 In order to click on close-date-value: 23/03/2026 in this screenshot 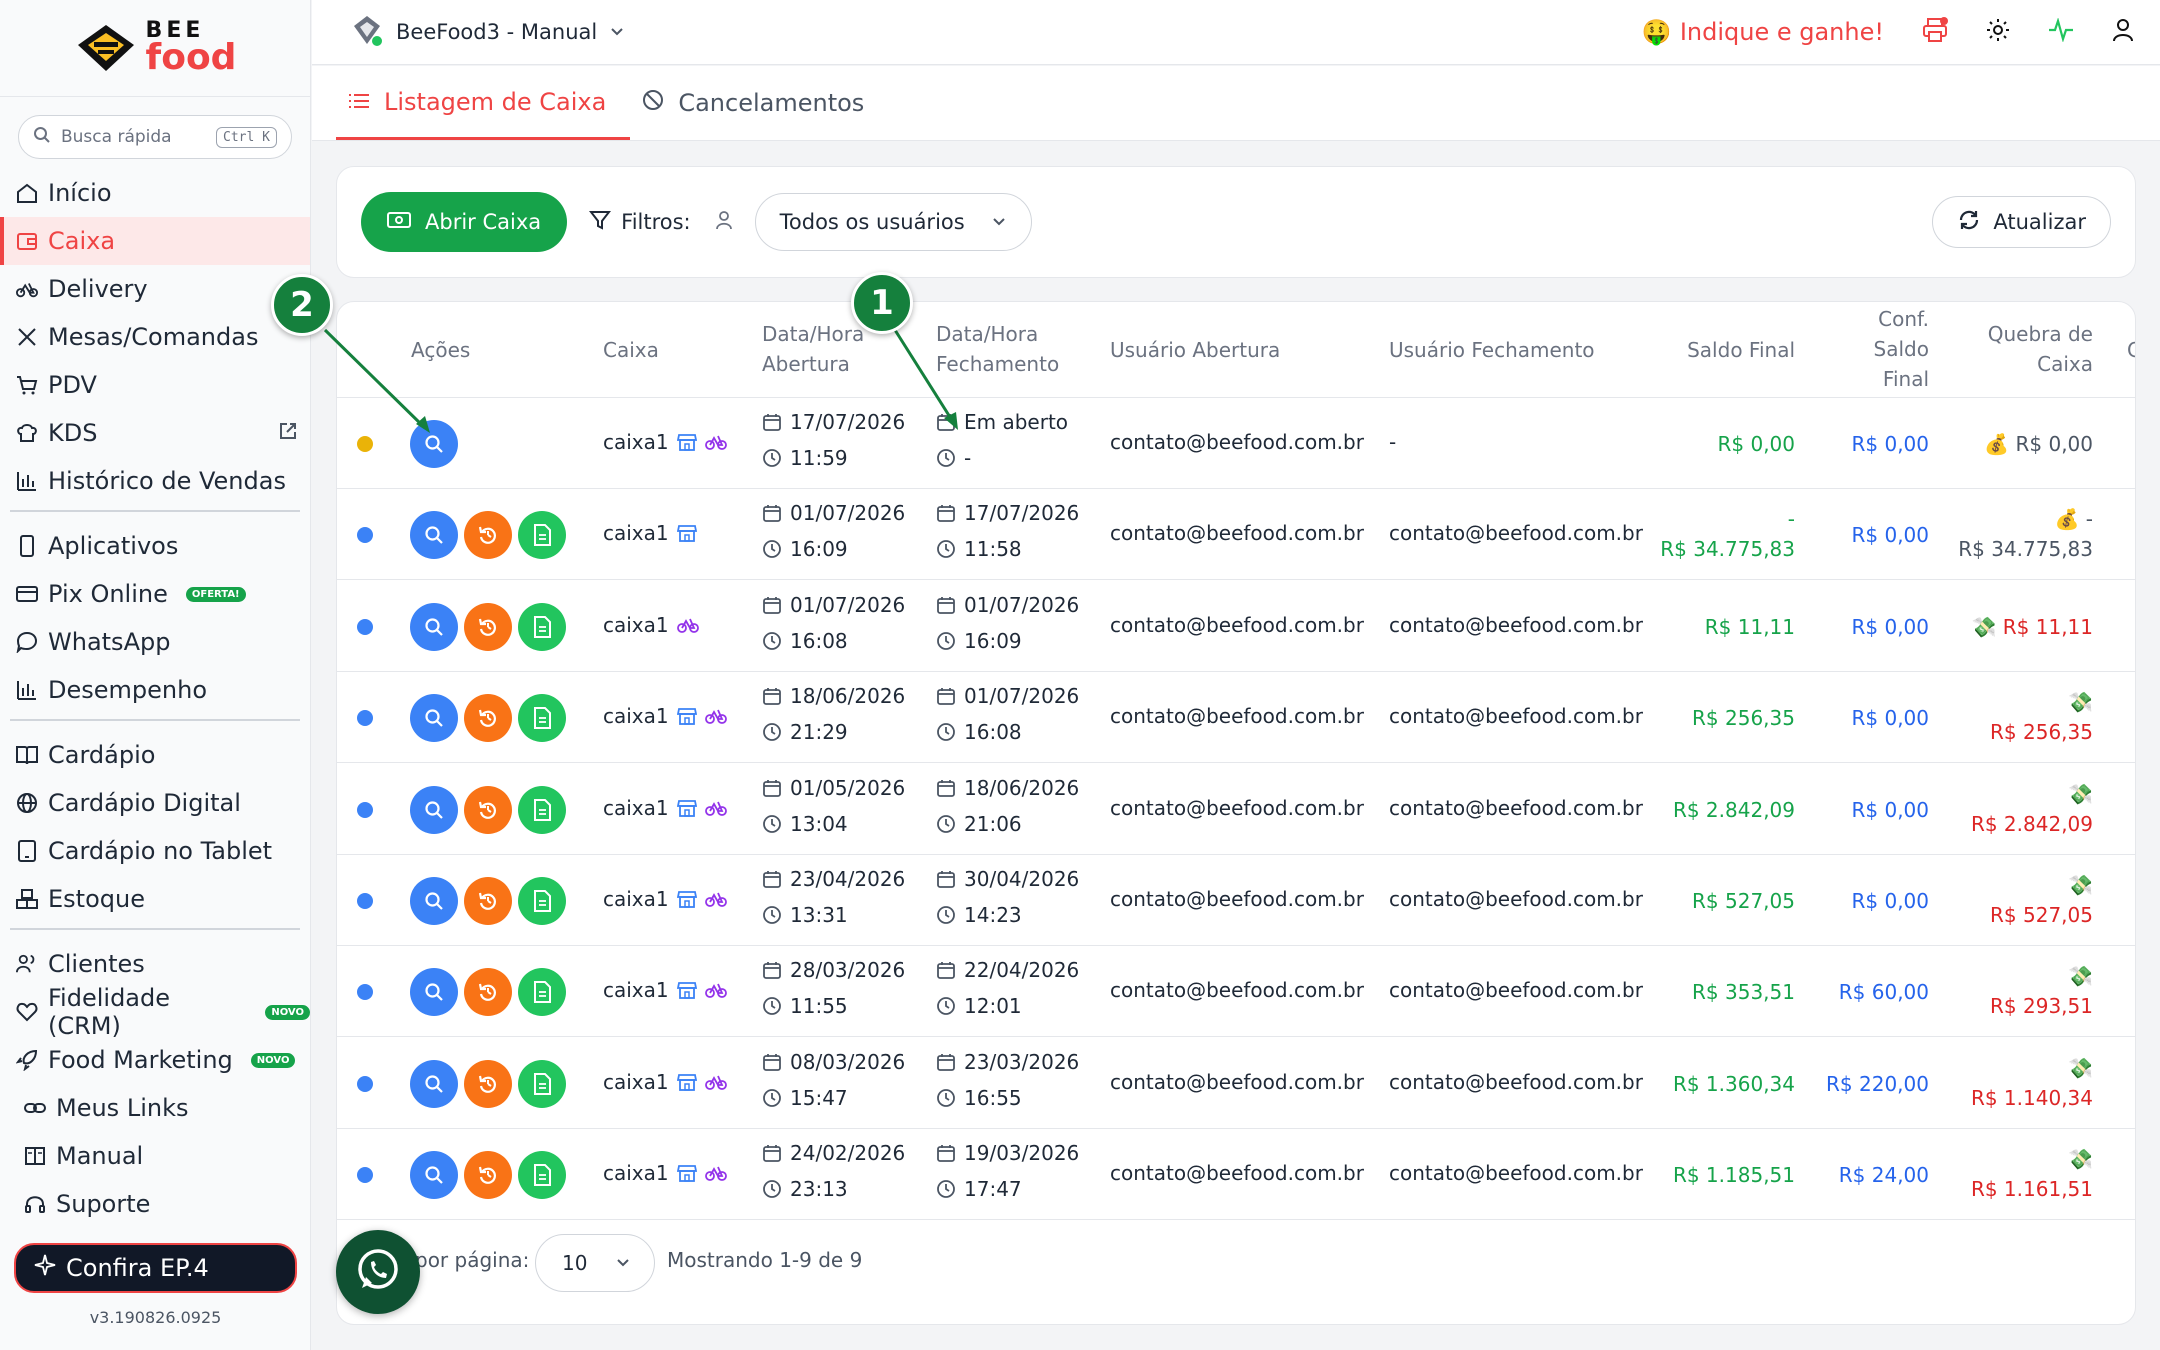, I will do `click(1022, 1061)`.